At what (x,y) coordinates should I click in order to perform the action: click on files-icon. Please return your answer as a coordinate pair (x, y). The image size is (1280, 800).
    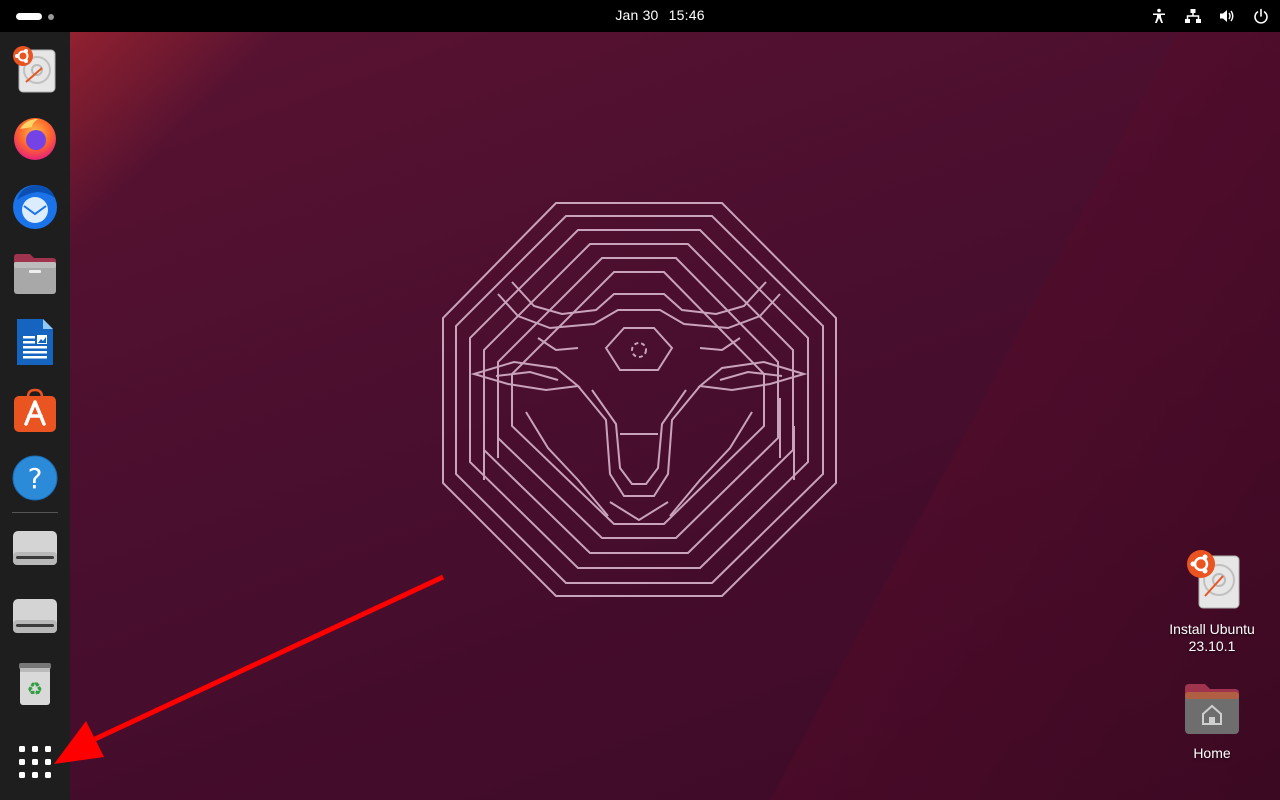
    Looking at the image, I should click on (35, 274).